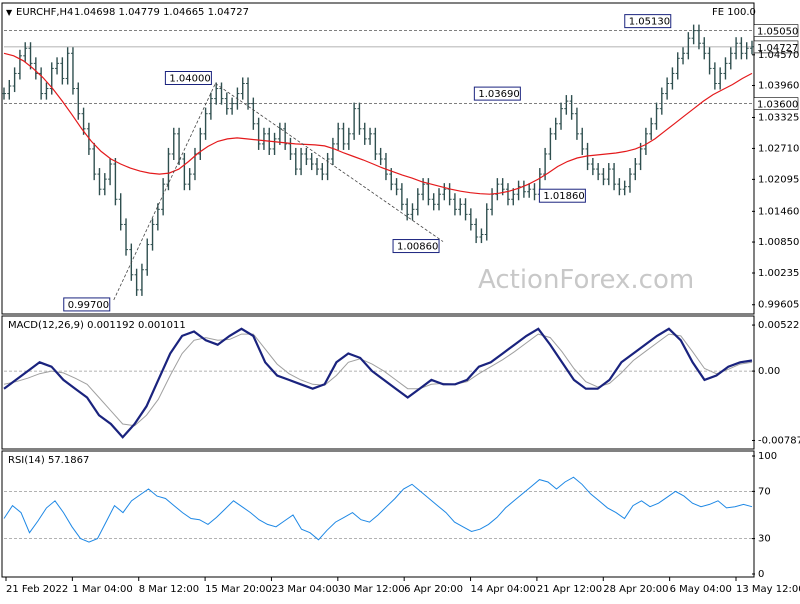 The image size is (800, 604). Describe the element at coordinates (586, 280) in the screenshot. I see `watermark: ActionForex.com` at that location.